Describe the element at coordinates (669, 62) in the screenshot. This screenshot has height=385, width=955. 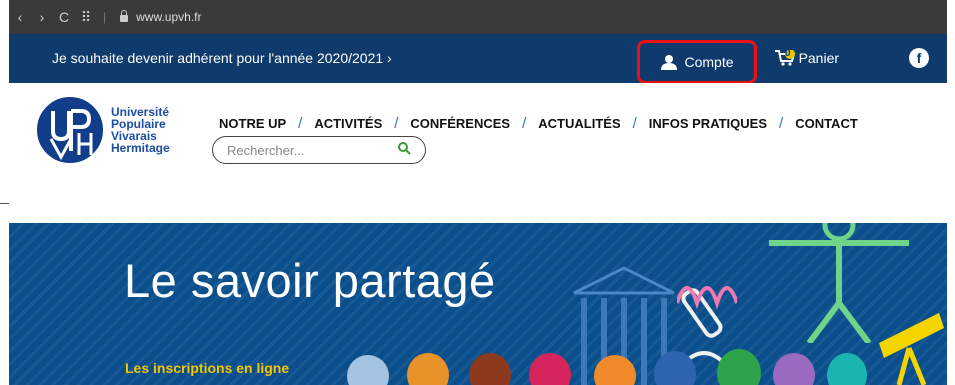
I see `user-icon` at that location.